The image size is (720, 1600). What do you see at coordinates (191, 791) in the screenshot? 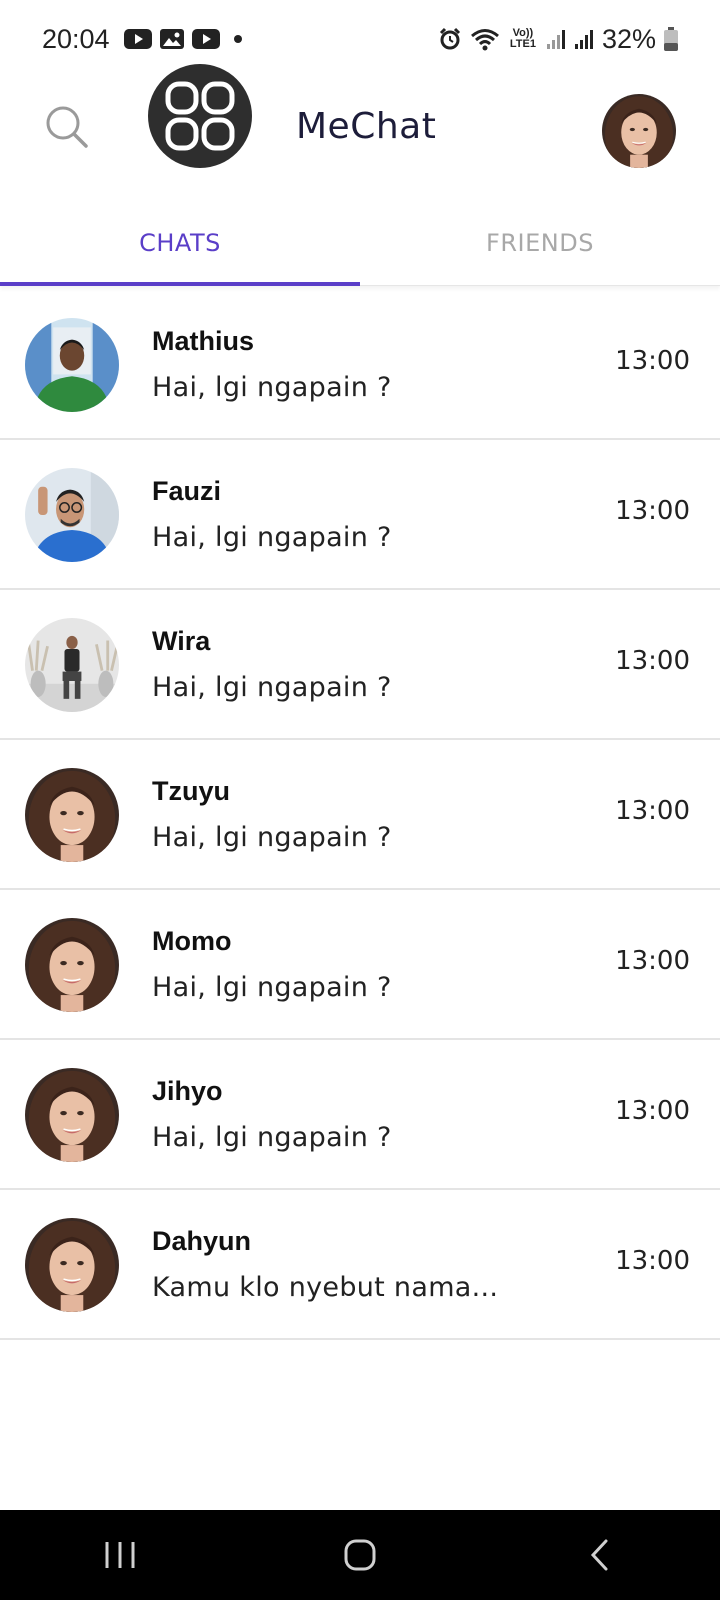
I see `chat-name: Tzuyu` at bounding box center [191, 791].